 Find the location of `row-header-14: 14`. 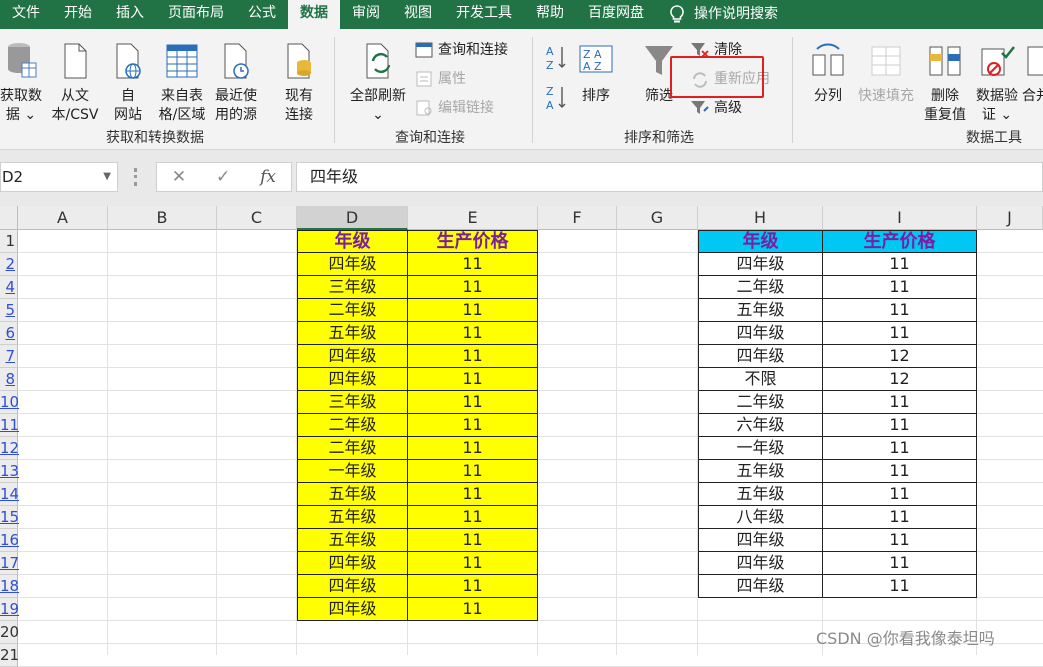

row-header-14: 14 is located at coordinates (9, 494).